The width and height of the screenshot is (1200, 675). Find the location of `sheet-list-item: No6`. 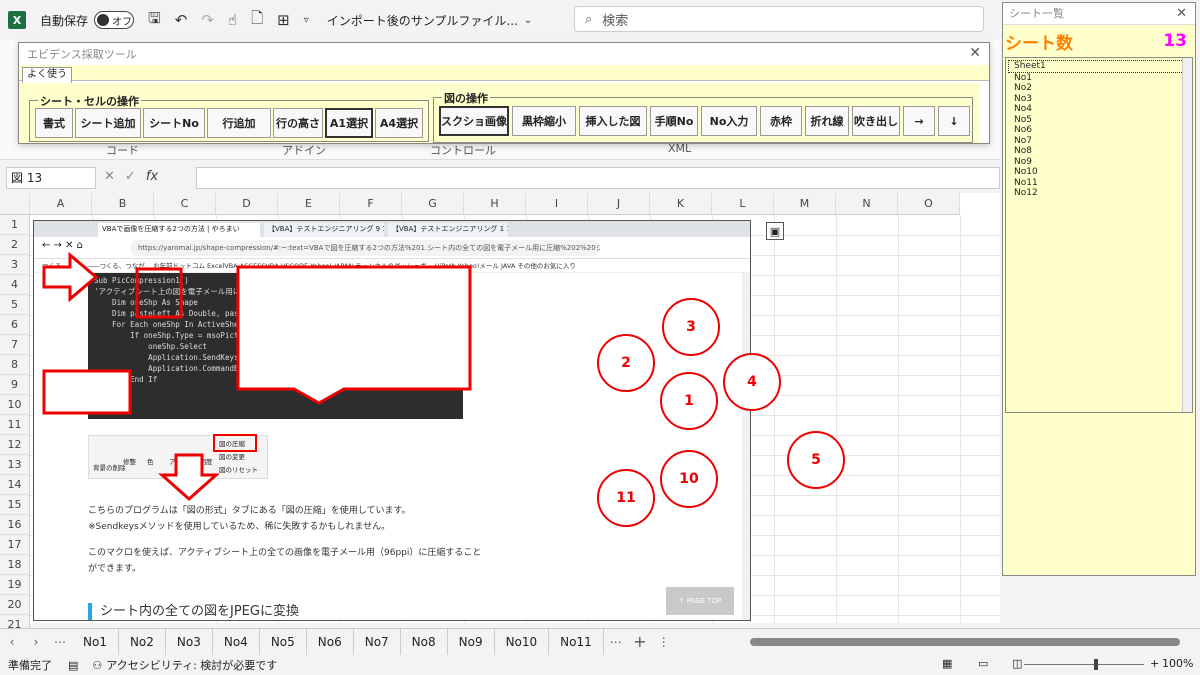

sheet-list-item: No6 is located at coordinates (1100, 130).